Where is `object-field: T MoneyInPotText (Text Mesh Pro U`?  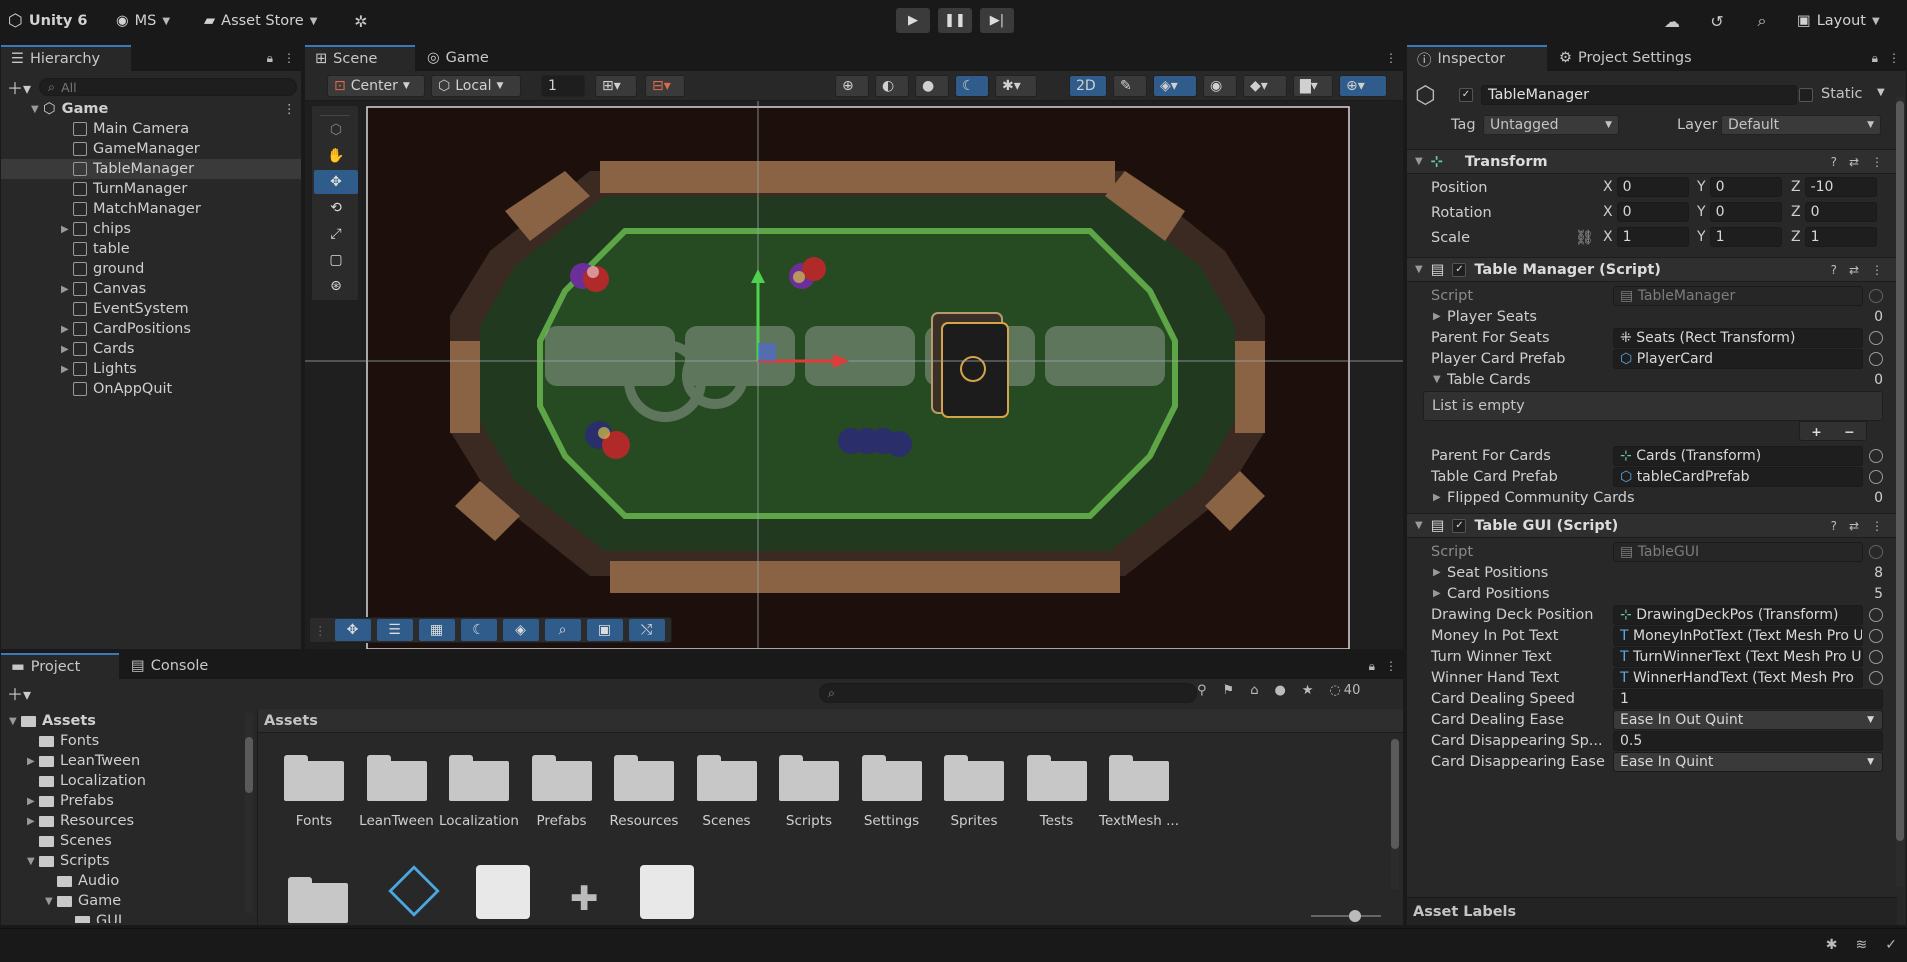 object-field: T MoneyInPotText (Text Mesh Pro U is located at coordinates (1738, 635).